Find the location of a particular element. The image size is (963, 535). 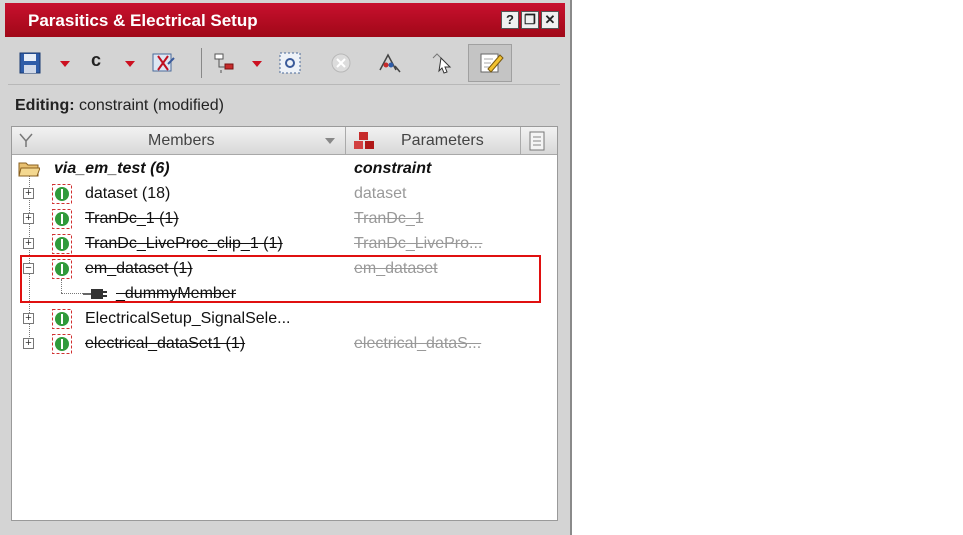

column-chooser-icon is located at coordinates (537, 141).